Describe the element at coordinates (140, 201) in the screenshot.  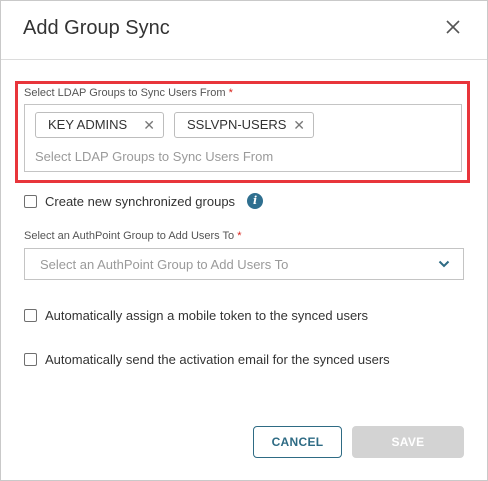
I see `create-groups-label: Create new synchronized groups` at that location.